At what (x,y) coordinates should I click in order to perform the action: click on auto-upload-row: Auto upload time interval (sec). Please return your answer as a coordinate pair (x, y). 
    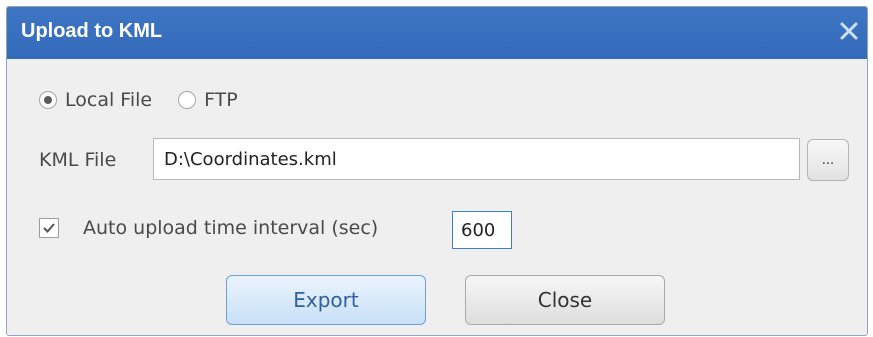
    Looking at the image, I should click on (208, 228).